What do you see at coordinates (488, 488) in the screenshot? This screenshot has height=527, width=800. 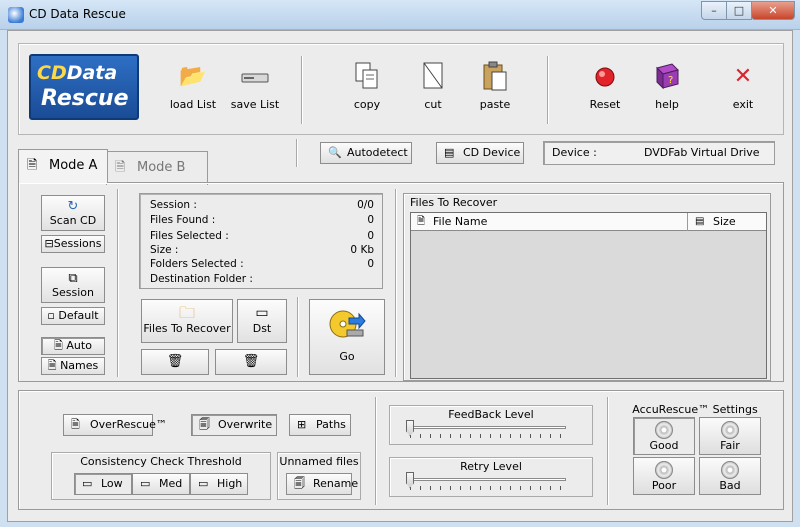 I see `retry-level-ticks` at bounding box center [488, 488].